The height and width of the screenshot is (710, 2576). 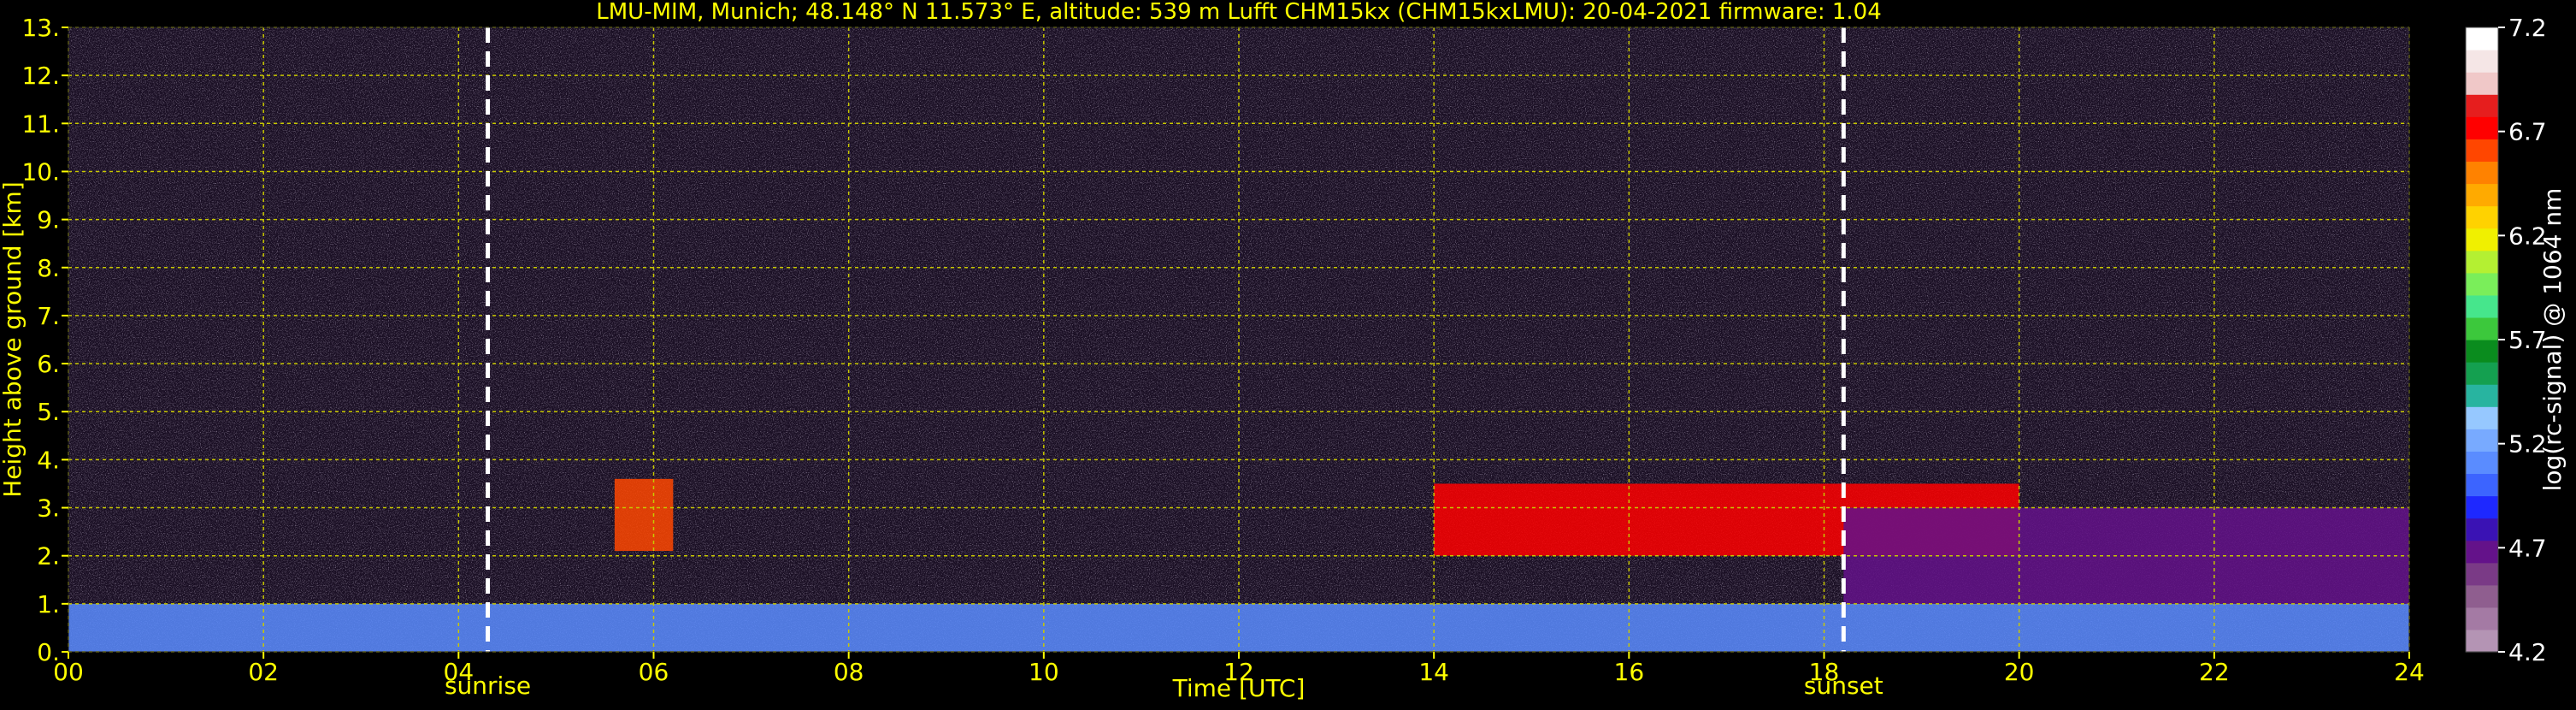 I want to click on colorbar-tick-label: 6.7, so click(x=2527, y=132).